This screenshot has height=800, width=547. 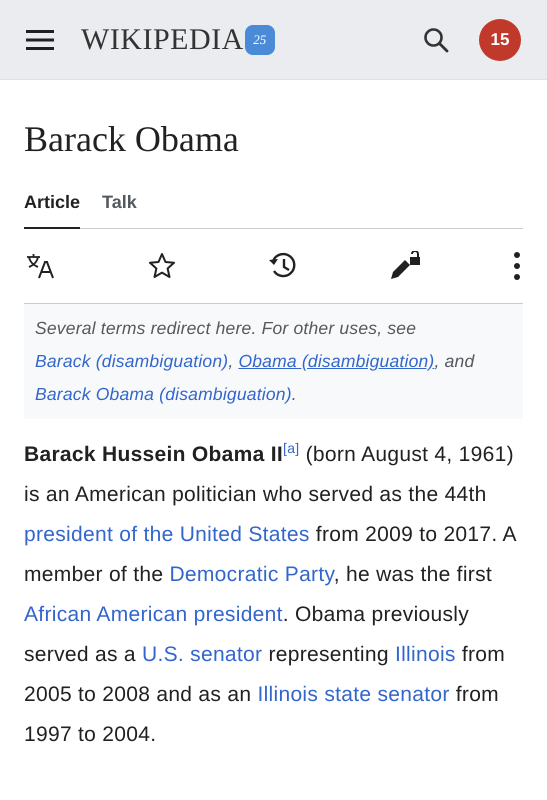 What do you see at coordinates (336, 361) in the screenshot?
I see `link: Obama (disambiguation)` at bounding box center [336, 361].